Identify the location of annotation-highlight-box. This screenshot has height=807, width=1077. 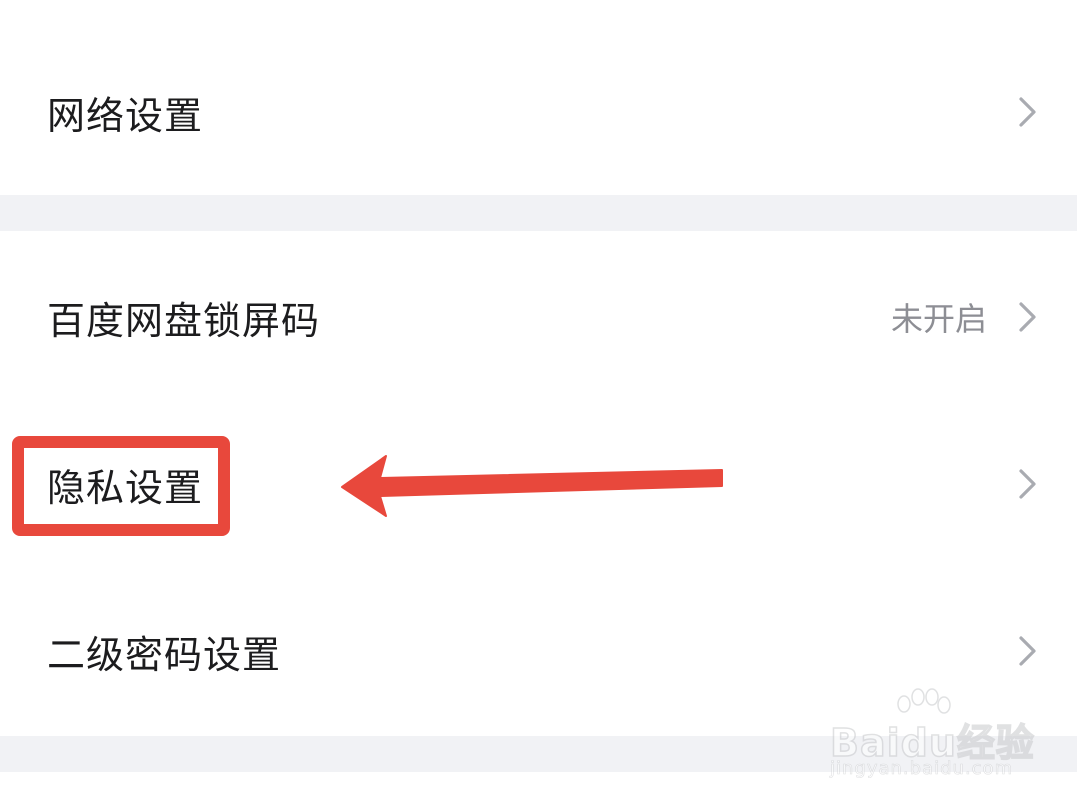
(121, 486).